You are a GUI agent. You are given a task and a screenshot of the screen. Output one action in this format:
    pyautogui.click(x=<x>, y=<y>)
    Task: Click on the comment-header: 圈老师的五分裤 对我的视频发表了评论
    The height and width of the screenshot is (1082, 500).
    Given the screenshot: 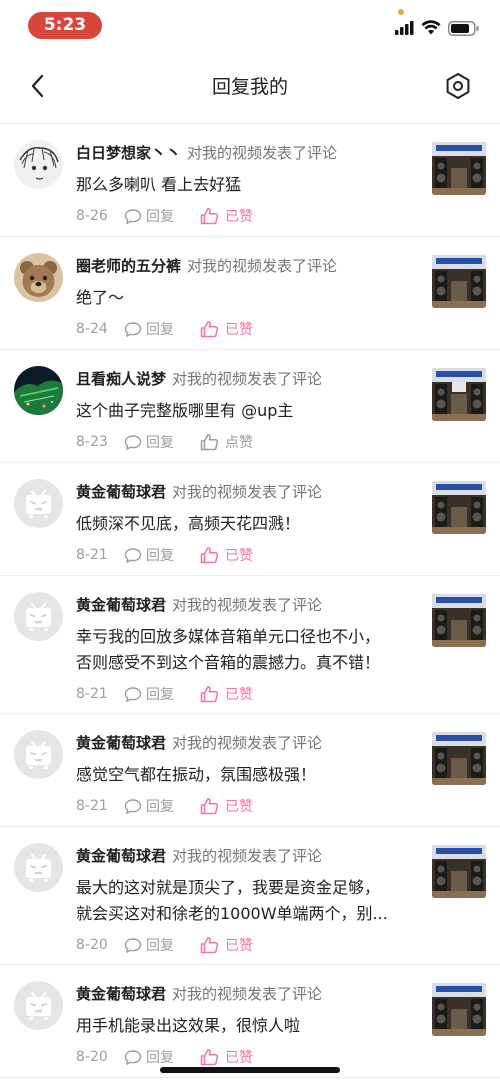 What is the action you would take?
    pyautogui.click(x=206, y=265)
    